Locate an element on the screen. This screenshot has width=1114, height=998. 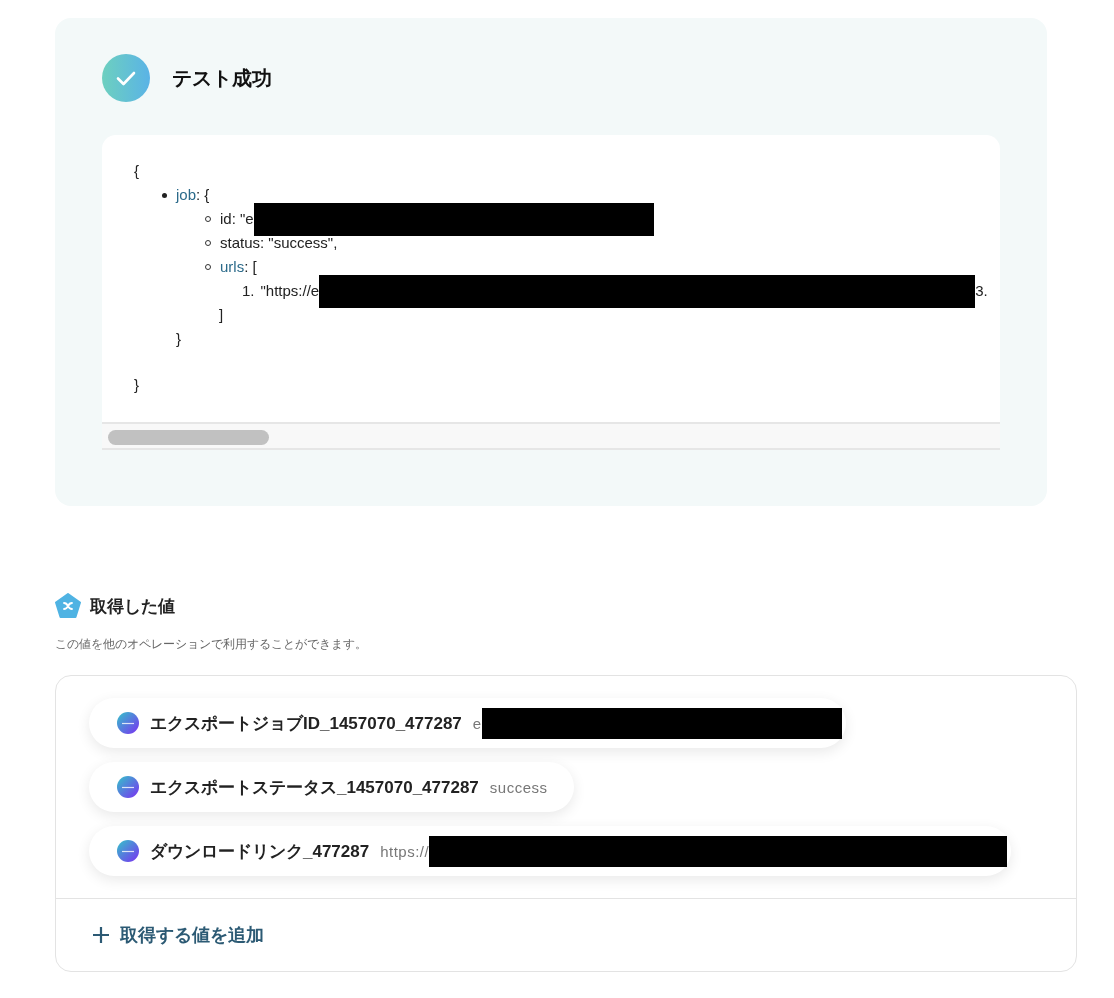
code-text: "https://e is located at coordinates (290, 291).